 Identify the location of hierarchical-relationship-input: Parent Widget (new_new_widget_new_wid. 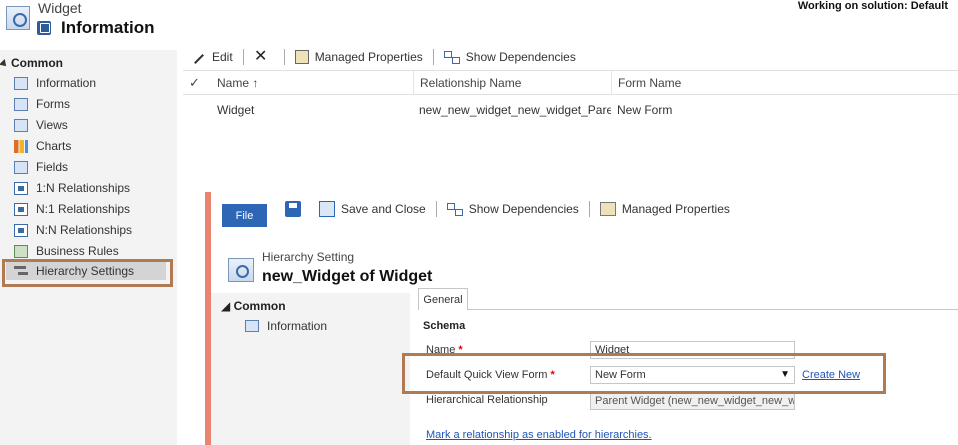
(692, 401).